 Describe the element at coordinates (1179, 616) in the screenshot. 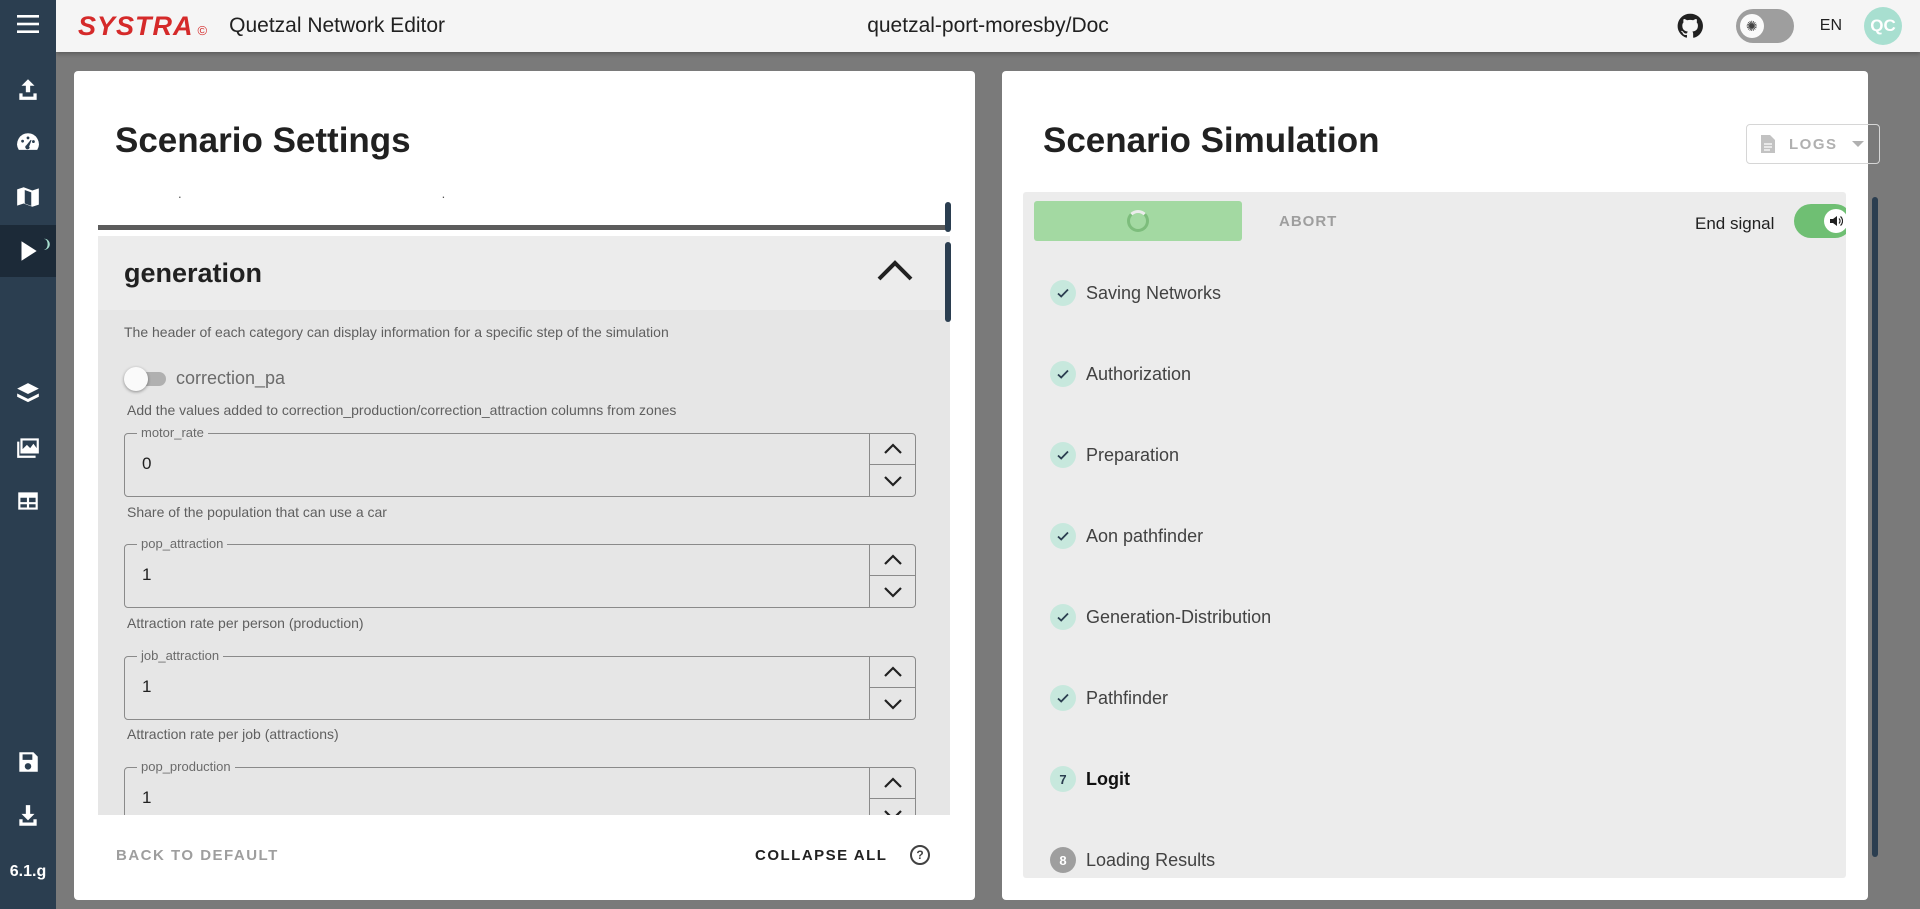

I see `step-label: Generation-Distribution` at that location.